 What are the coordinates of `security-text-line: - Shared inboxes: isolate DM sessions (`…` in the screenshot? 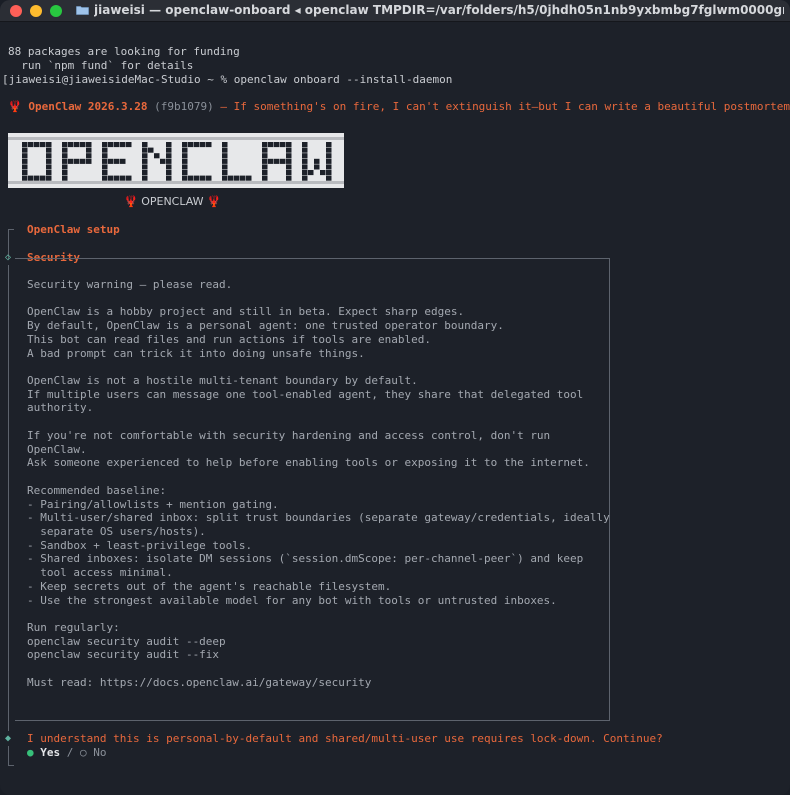 It's located at (305, 559).